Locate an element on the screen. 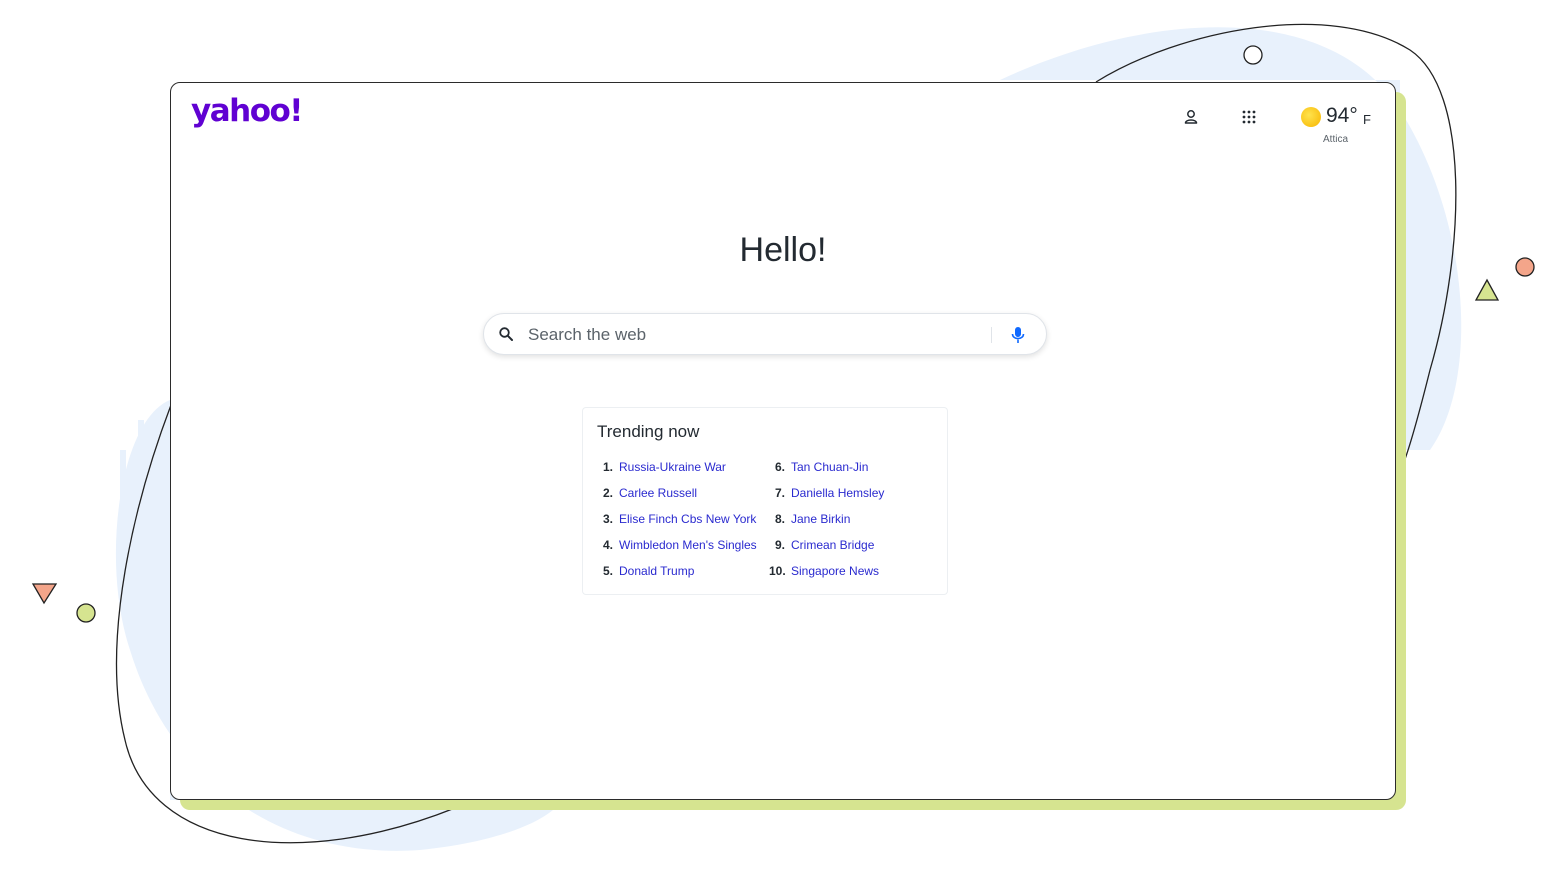  trending-item: 3. Elise Finch Cbs New York is located at coordinates (677, 525).